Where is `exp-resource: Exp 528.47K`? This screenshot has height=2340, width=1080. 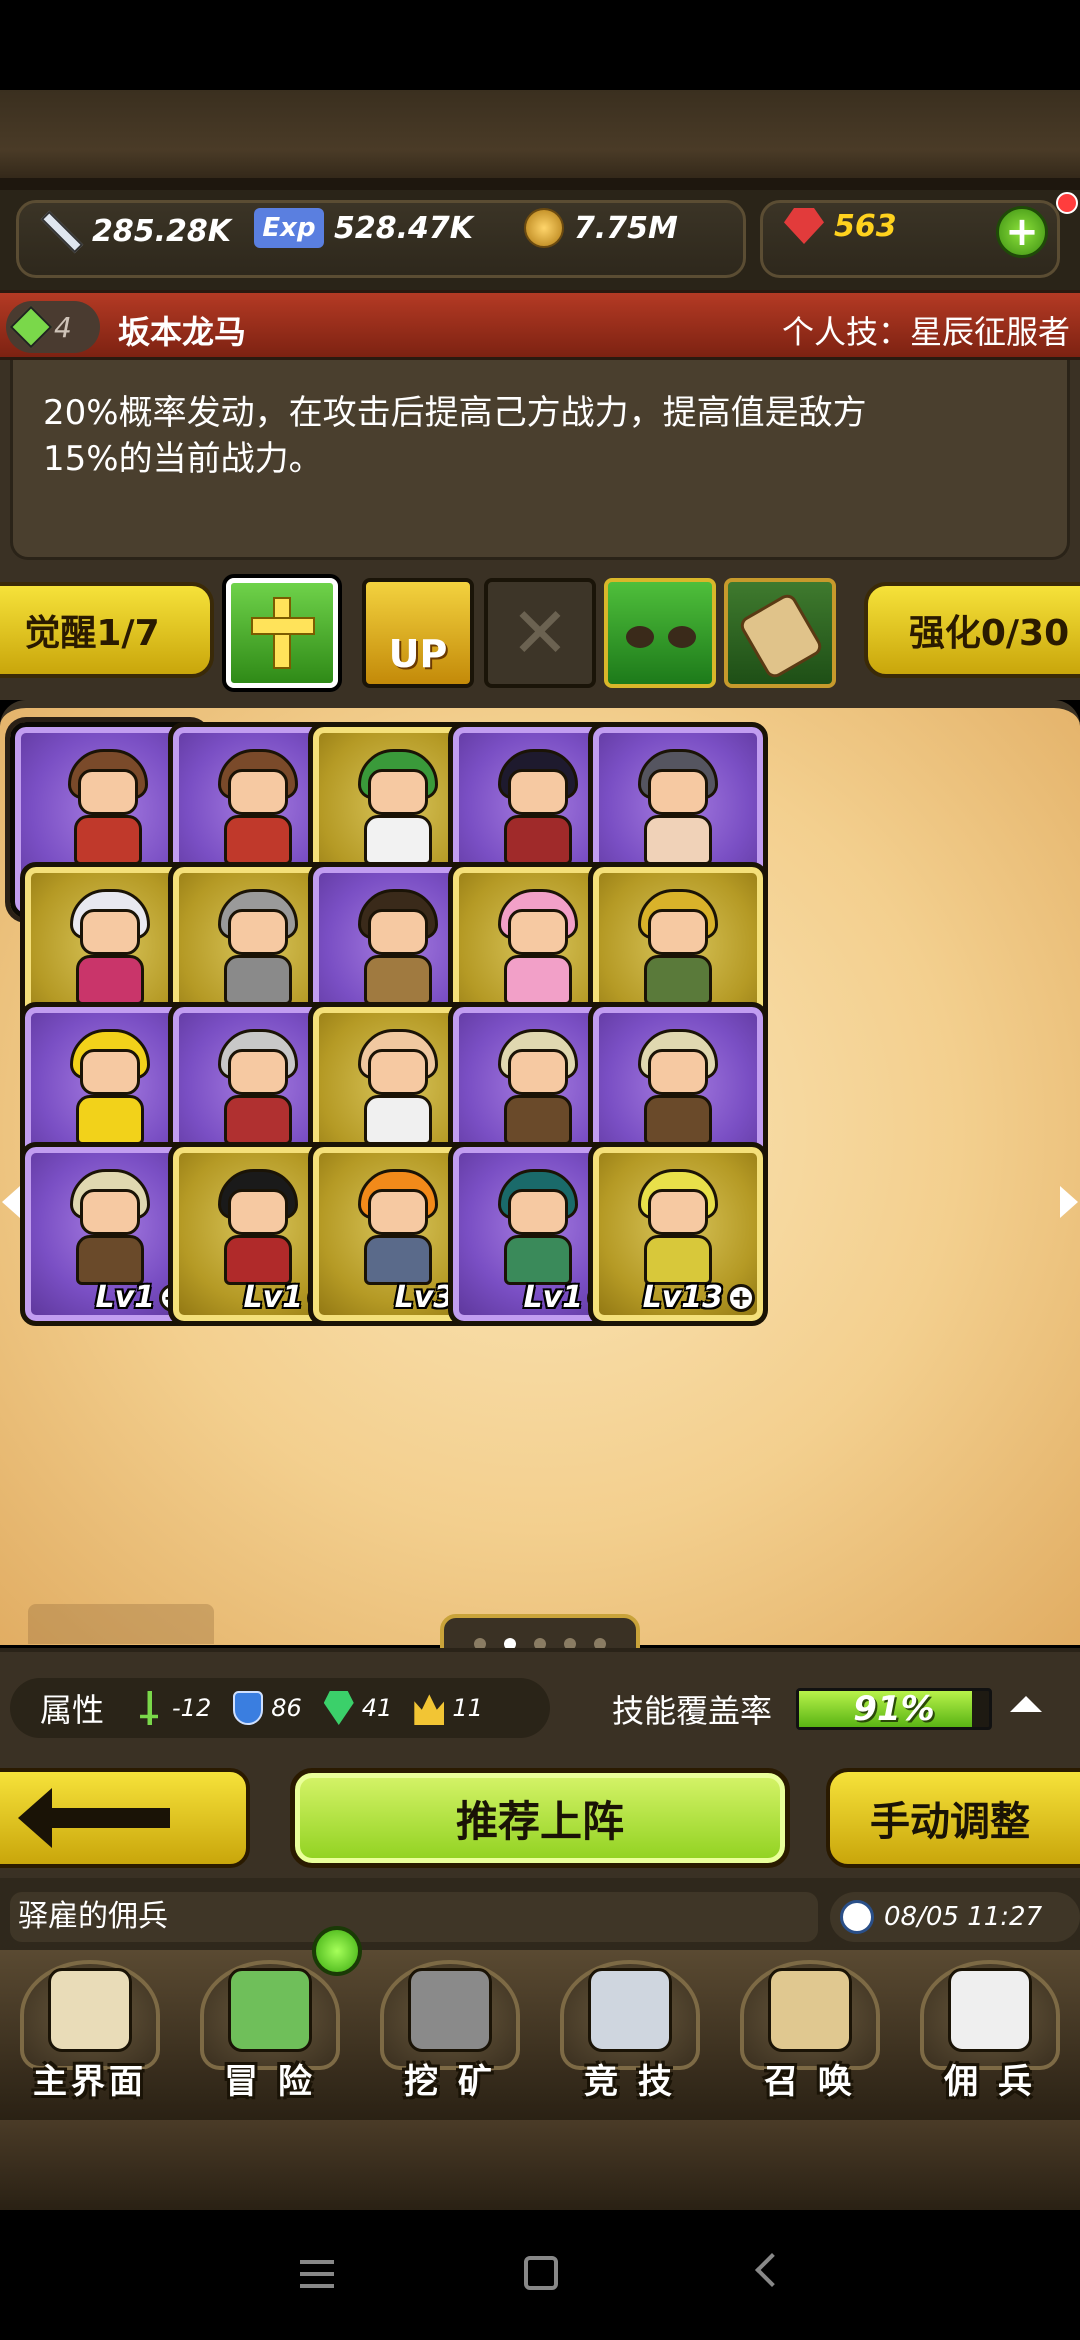
exp-resource: Exp 528.47K is located at coordinates (363, 228).